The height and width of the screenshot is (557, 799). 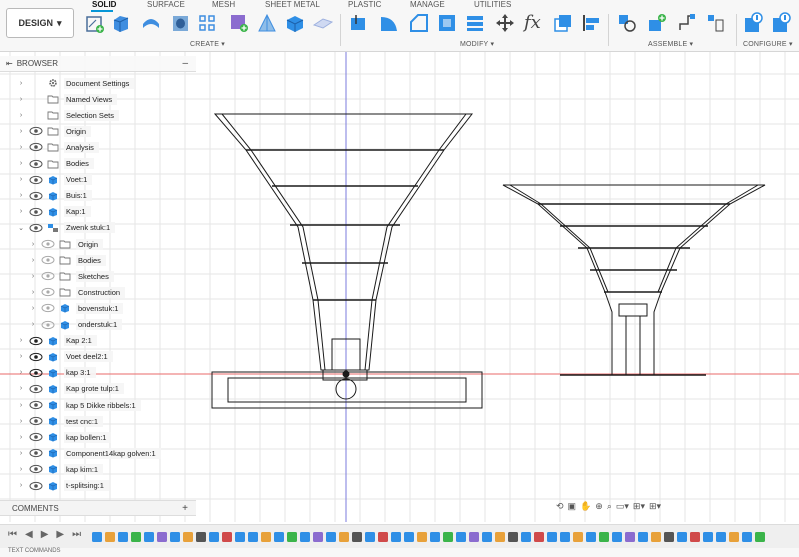 I want to click on timeline-features, so click(x=442, y=537).